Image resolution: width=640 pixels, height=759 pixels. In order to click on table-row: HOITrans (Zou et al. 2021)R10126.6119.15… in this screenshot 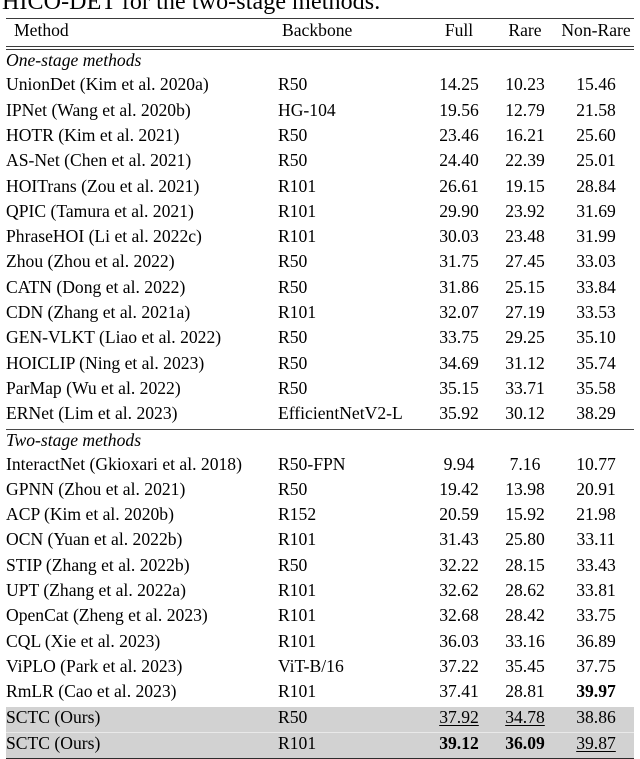, I will do `click(320, 188)`.